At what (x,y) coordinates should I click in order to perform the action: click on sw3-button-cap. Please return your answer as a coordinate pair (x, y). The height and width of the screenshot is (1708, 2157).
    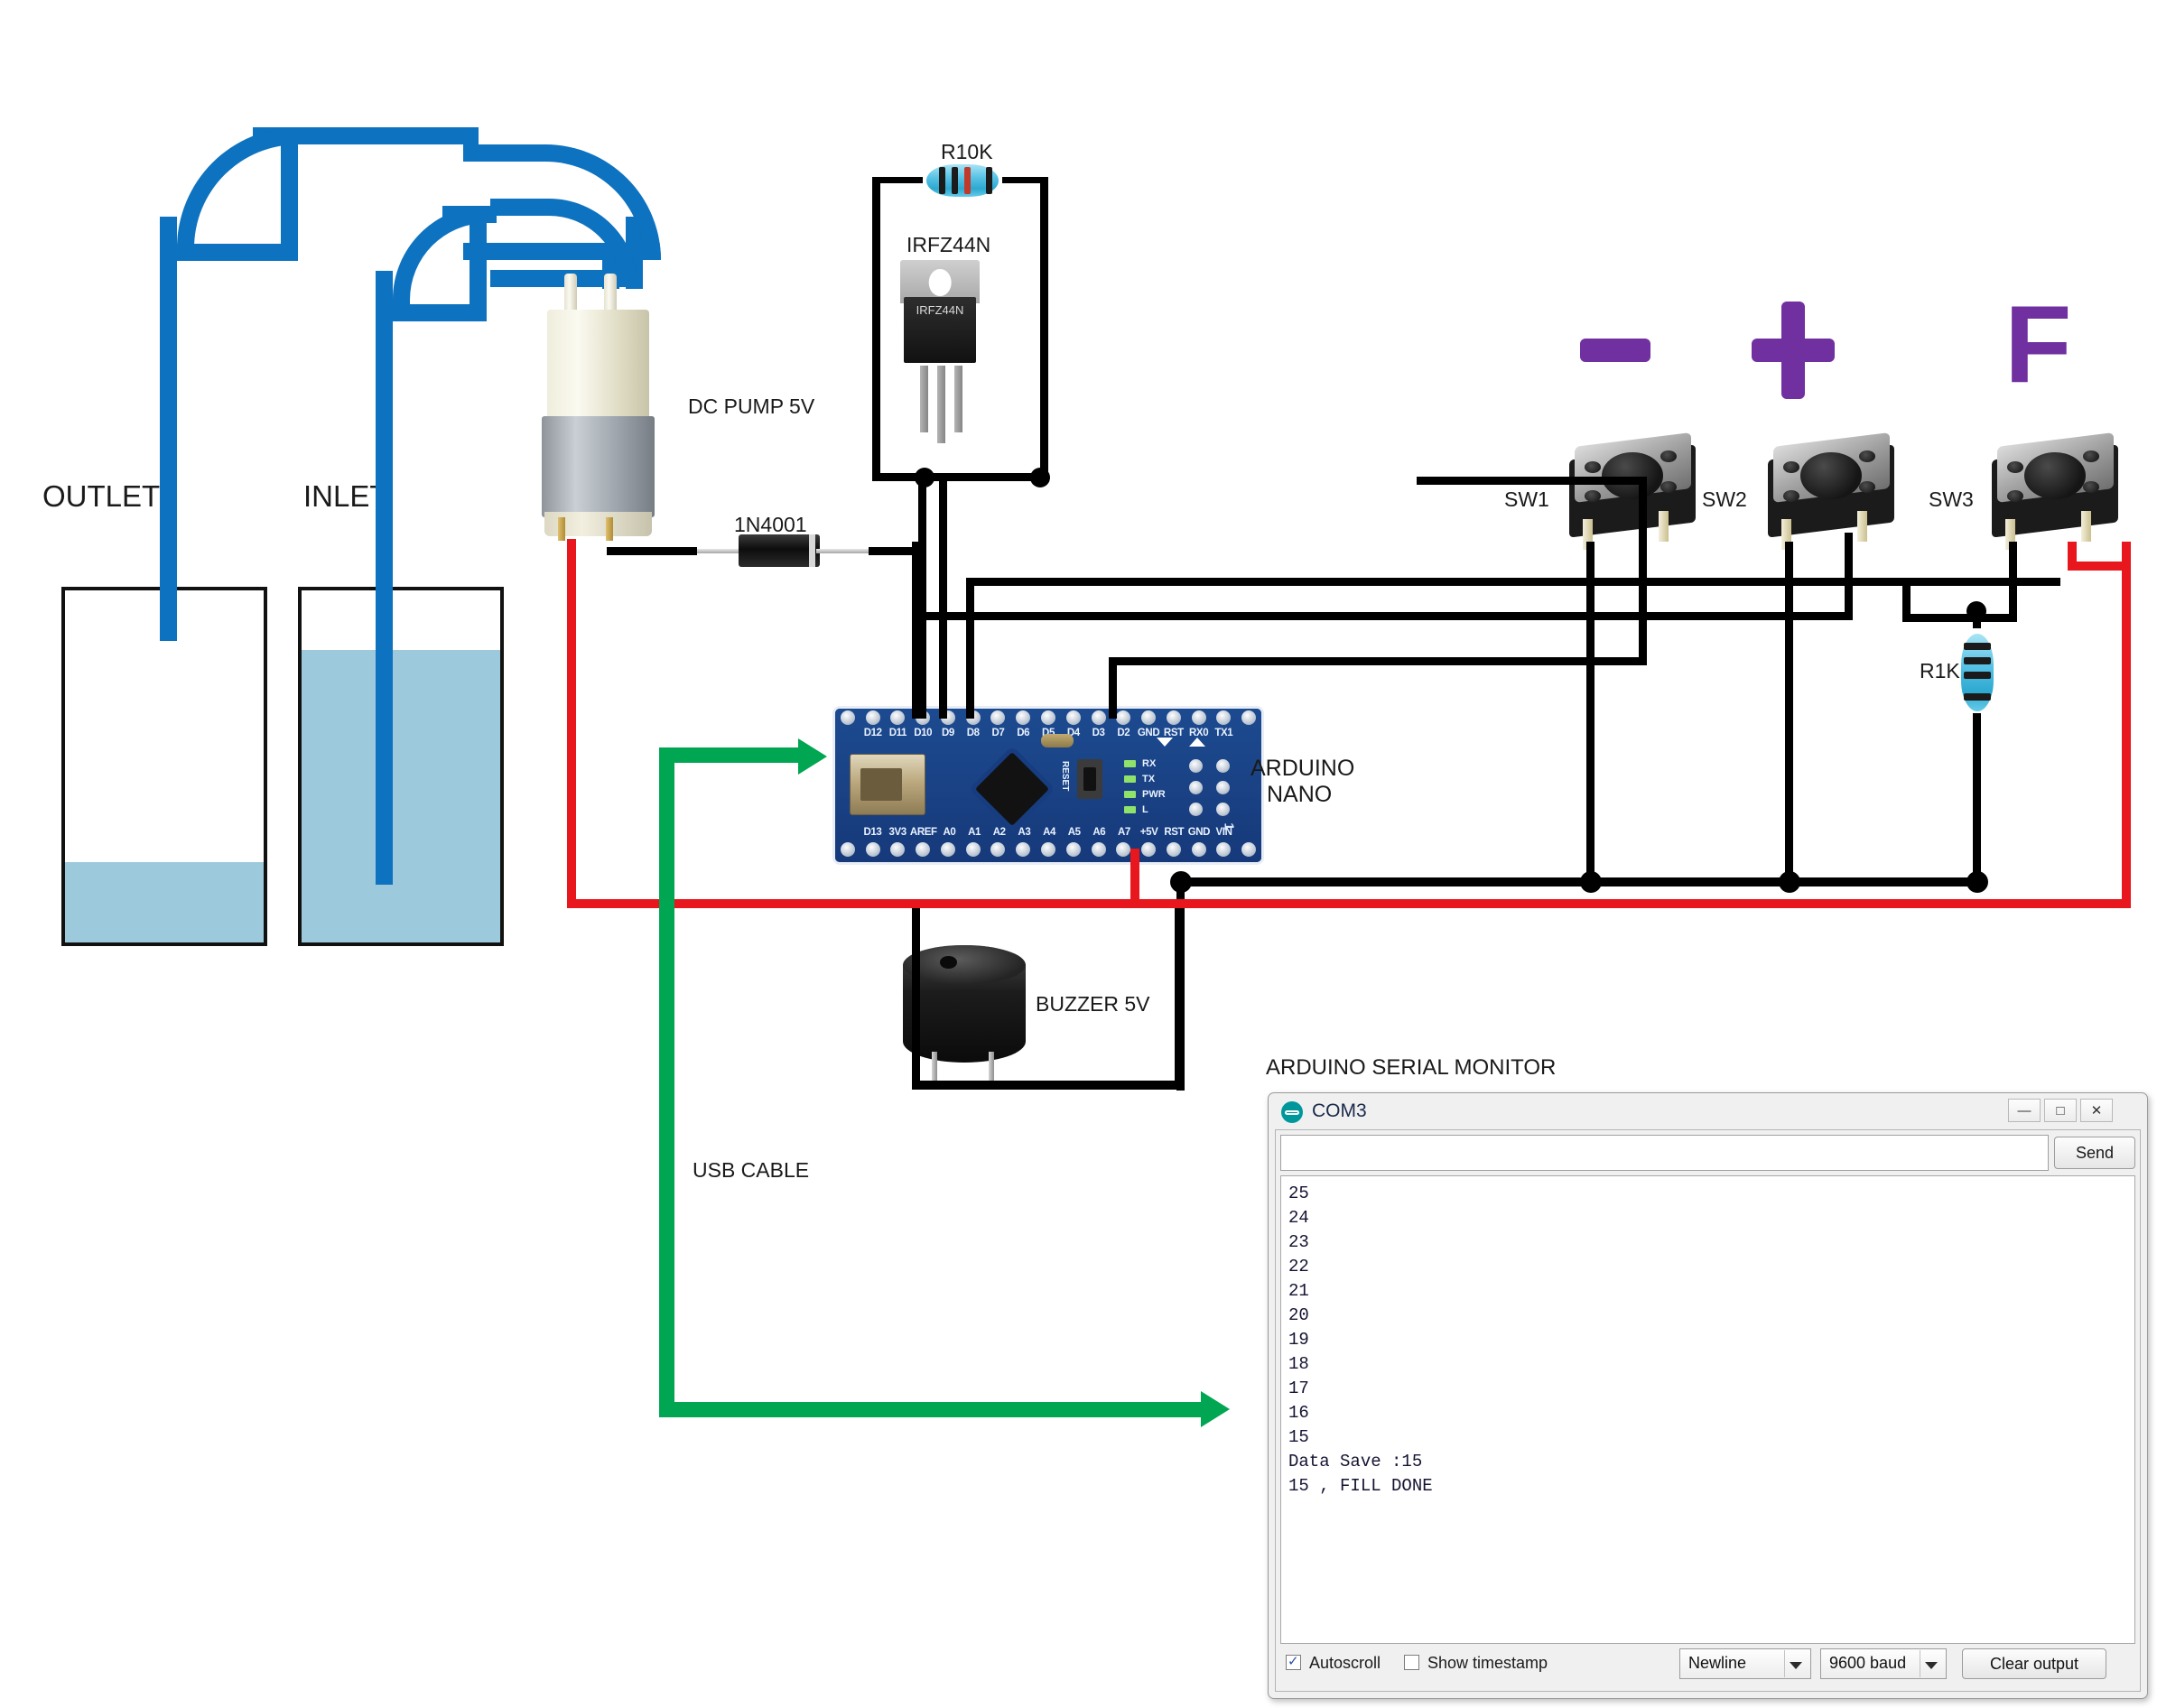
    Looking at the image, I should click on (2055, 475).